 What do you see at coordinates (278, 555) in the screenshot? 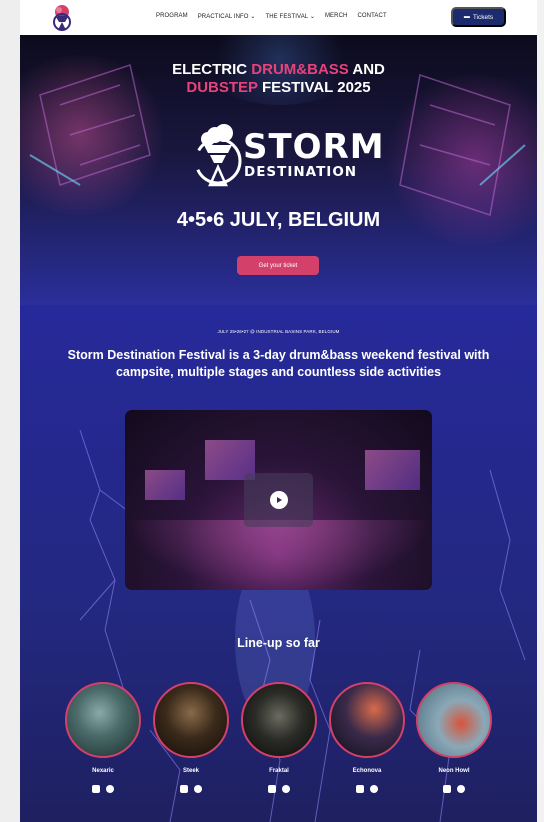
I see `crowd-glow-graphic` at bounding box center [278, 555].